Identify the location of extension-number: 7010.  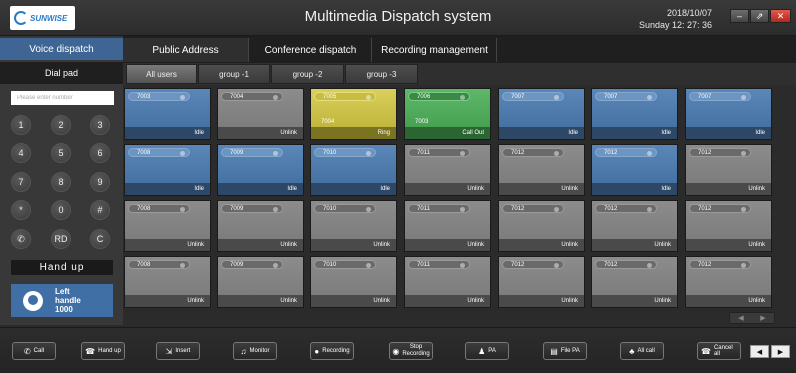
(345, 152).